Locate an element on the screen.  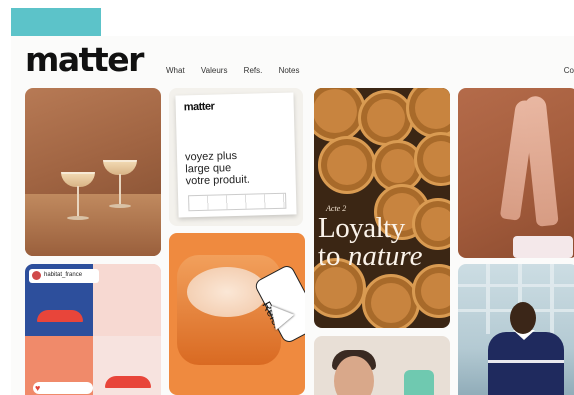
card-cocktails is located at coordinates (93, 172).